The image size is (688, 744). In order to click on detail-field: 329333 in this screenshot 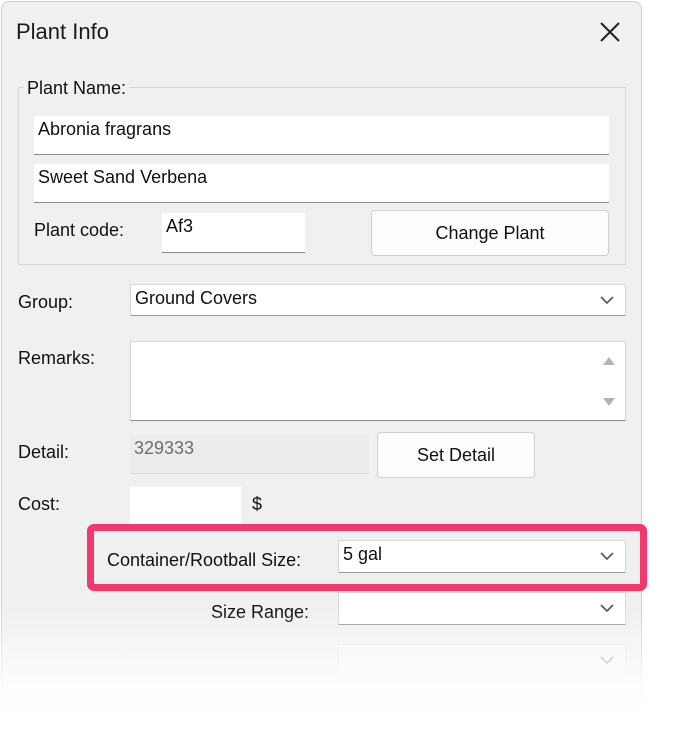, I will do `click(249, 454)`.